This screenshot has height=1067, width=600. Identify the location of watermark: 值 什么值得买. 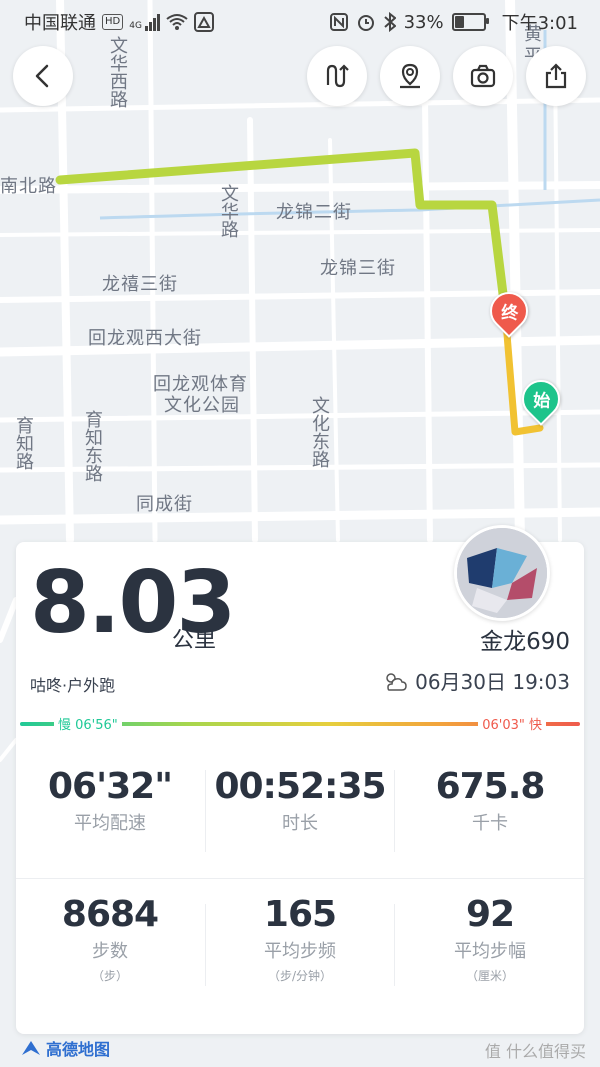
(535, 1051).